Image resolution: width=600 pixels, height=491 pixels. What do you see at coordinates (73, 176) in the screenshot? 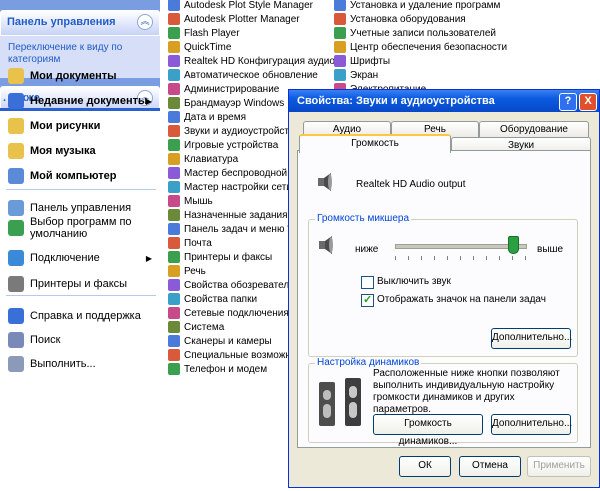
I see `start-menu-item-label: Мой компьютер` at bounding box center [73, 176].